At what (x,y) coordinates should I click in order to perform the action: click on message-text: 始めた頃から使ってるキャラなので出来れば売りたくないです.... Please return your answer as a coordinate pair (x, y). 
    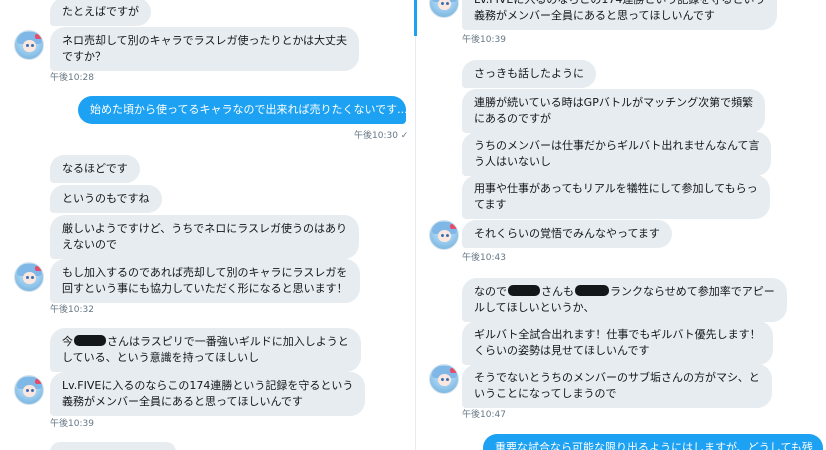
    Looking at the image, I should click on (248, 109).